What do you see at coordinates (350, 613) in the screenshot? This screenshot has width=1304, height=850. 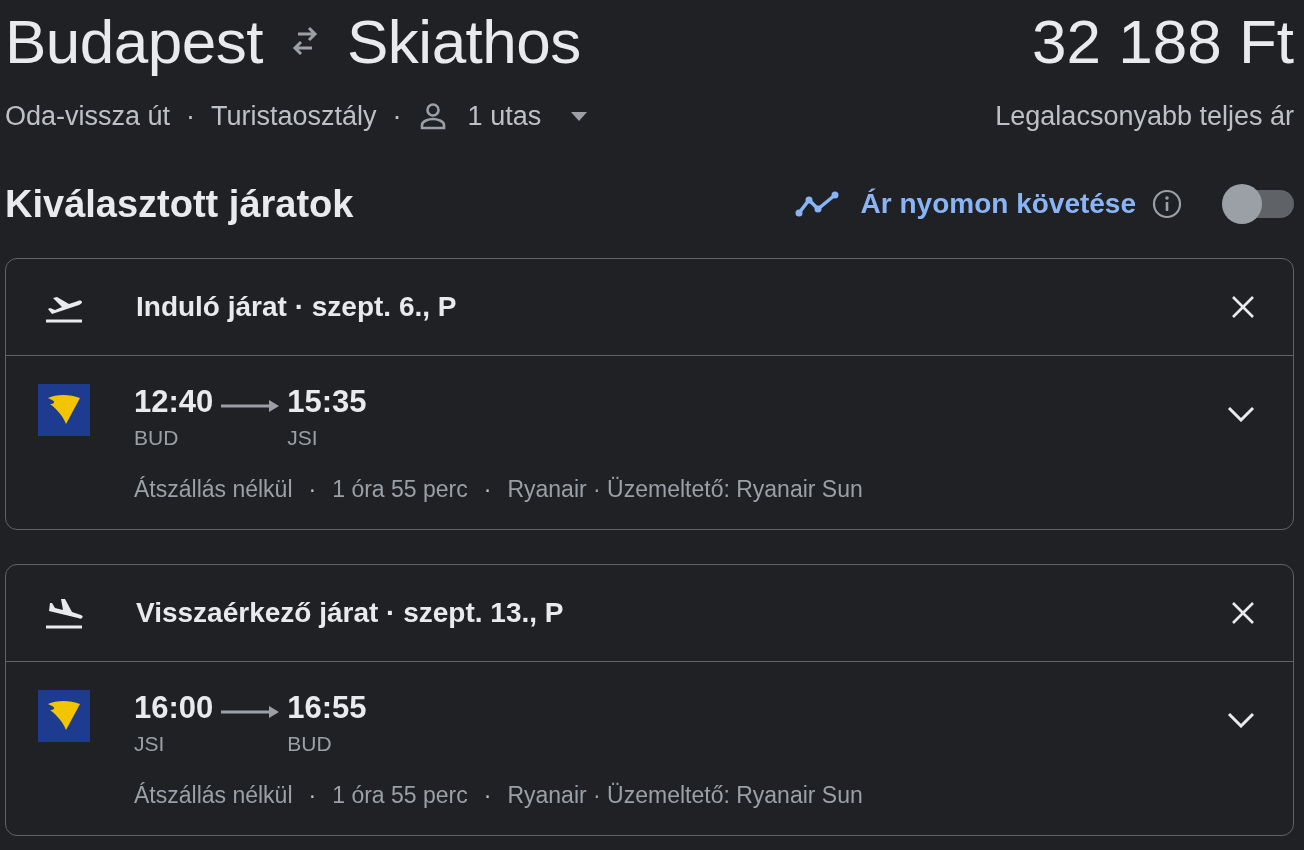 I see `flight-leg-title: Visszaérkező járat · szept. 13., P` at bounding box center [350, 613].